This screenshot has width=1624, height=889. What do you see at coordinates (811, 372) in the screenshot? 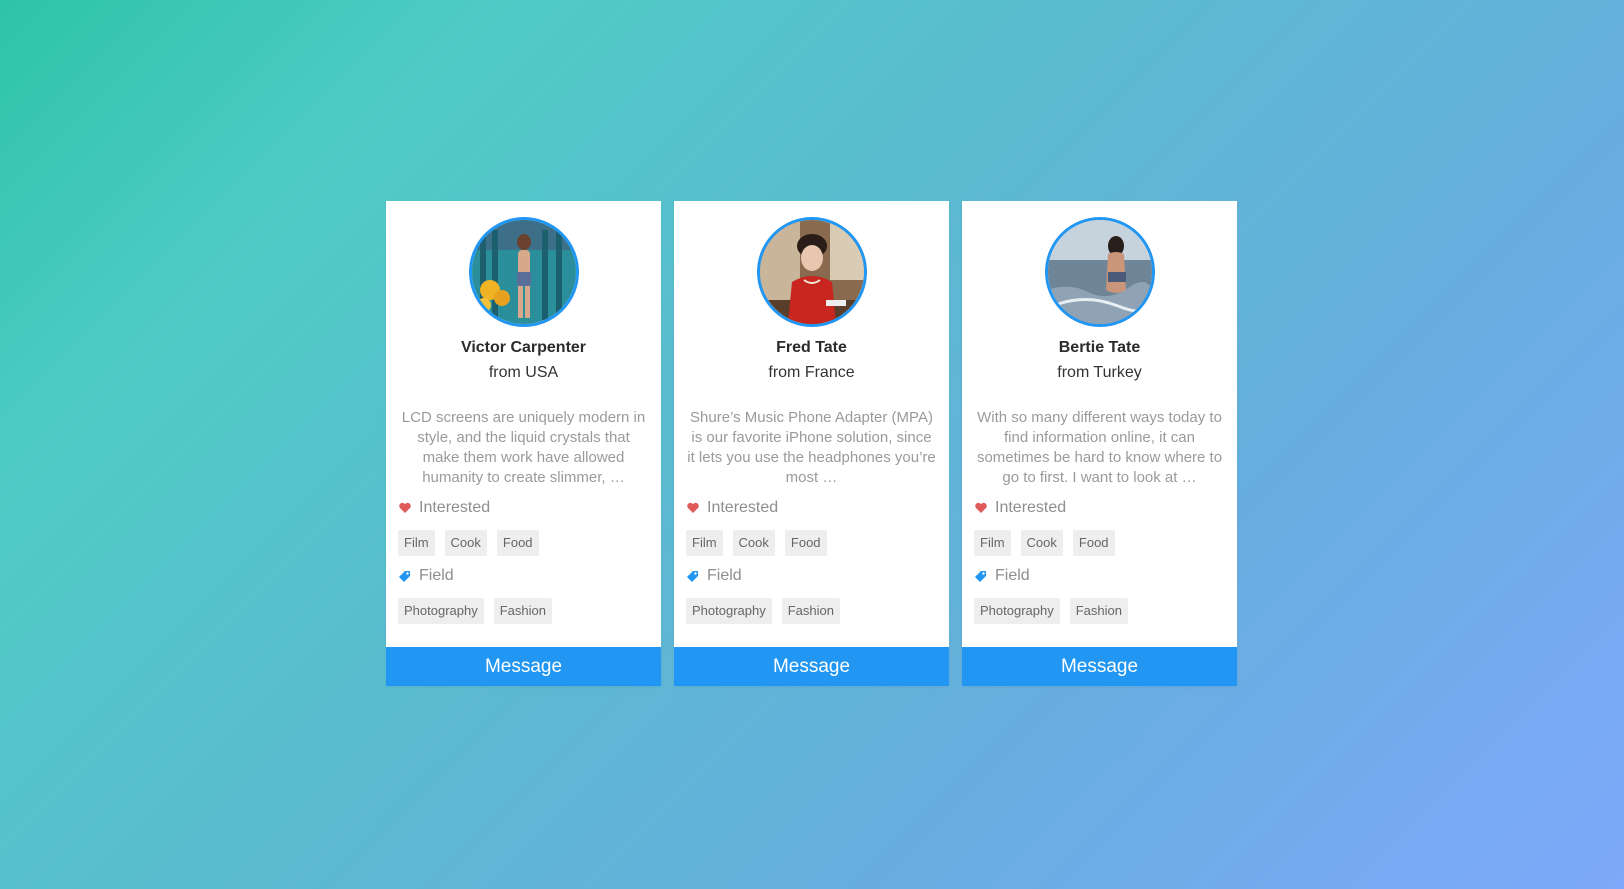
I see `profile-origin: from France` at bounding box center [811, 372].